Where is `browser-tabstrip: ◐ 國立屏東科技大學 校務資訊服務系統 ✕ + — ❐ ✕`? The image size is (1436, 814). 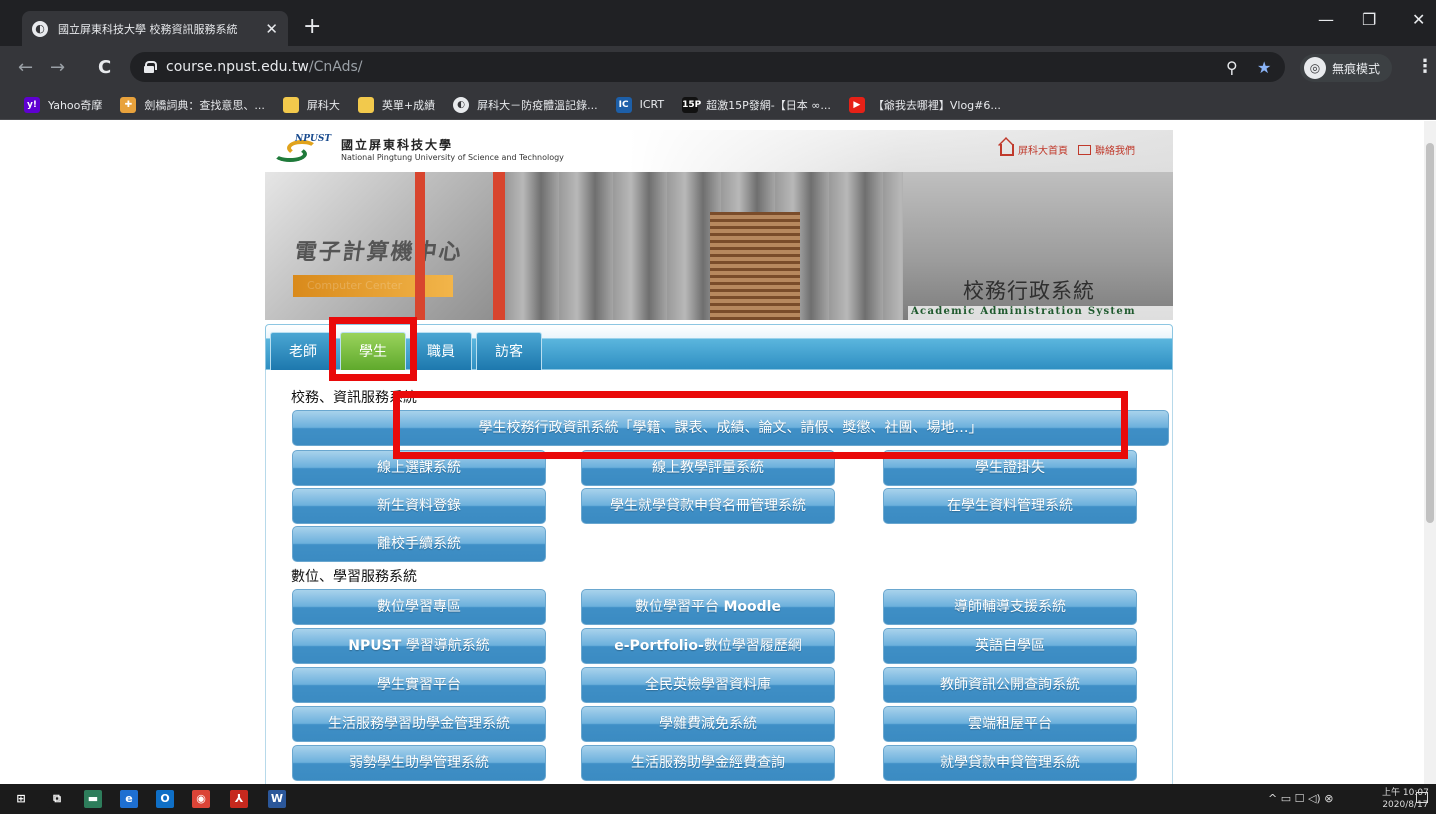 browser-tabstrip: ◐ 國立屏東科技大學 校務資訊服務系統 ✕ + — ❐ ✕ is located at coordinates (718, 23).